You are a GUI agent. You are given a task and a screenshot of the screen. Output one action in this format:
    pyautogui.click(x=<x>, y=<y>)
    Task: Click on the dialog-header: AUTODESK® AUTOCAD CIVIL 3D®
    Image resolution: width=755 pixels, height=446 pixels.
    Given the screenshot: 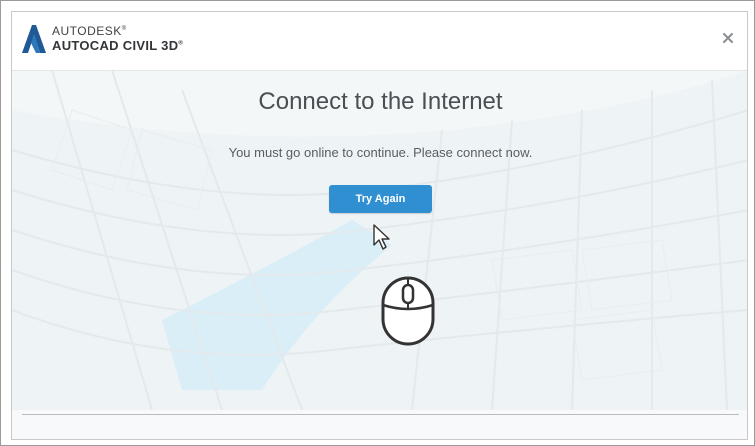 What is the action you would take?
    pyautogui.click(x=379, y=41)
    